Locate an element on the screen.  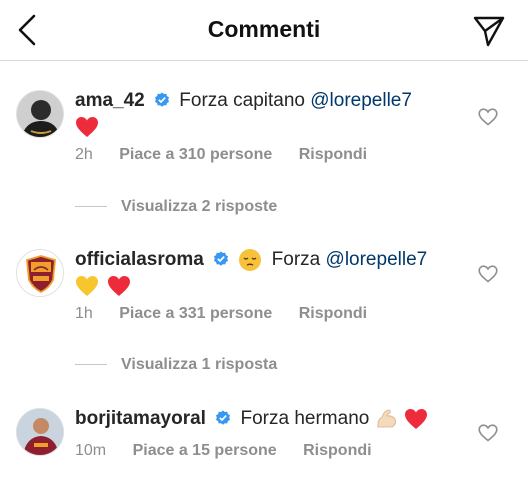
pensive-face-emoji-icon is located at coordinates (250, 260).